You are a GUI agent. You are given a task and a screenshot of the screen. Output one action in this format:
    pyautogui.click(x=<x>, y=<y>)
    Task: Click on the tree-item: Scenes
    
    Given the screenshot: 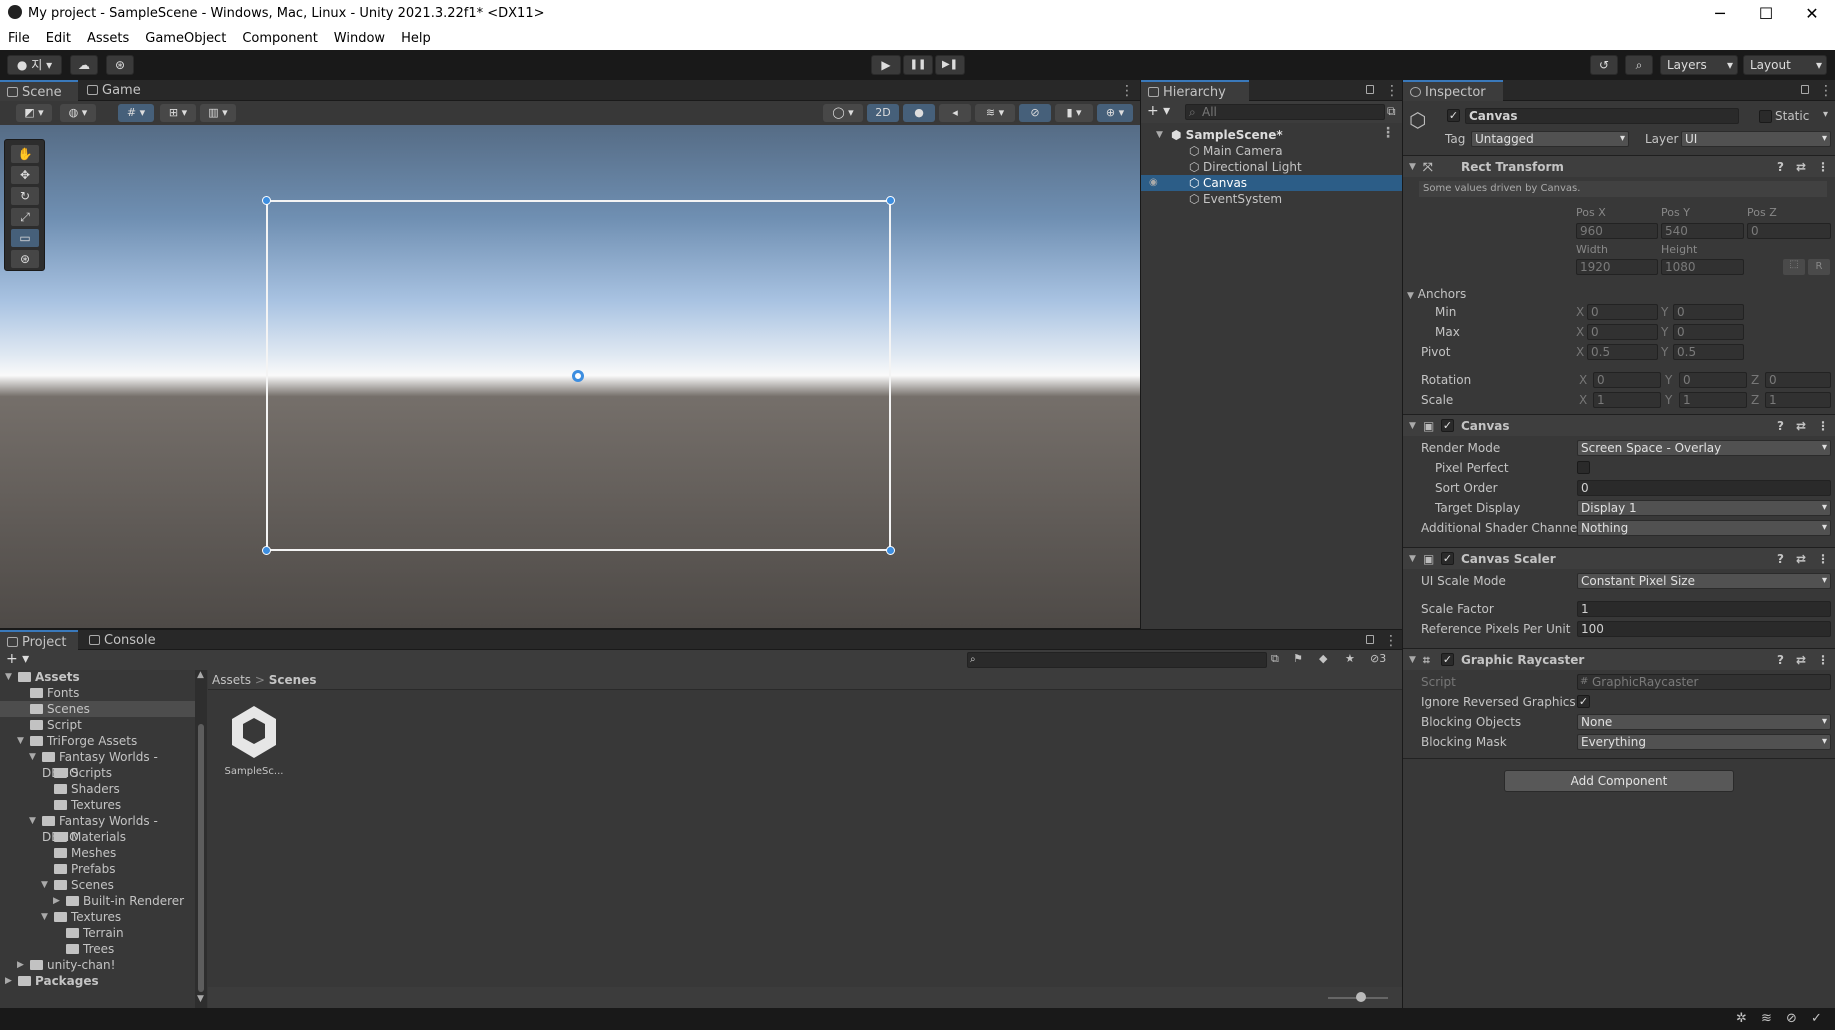 What is the action you would take?
    pyautogui.click(x=97, y=709)
    